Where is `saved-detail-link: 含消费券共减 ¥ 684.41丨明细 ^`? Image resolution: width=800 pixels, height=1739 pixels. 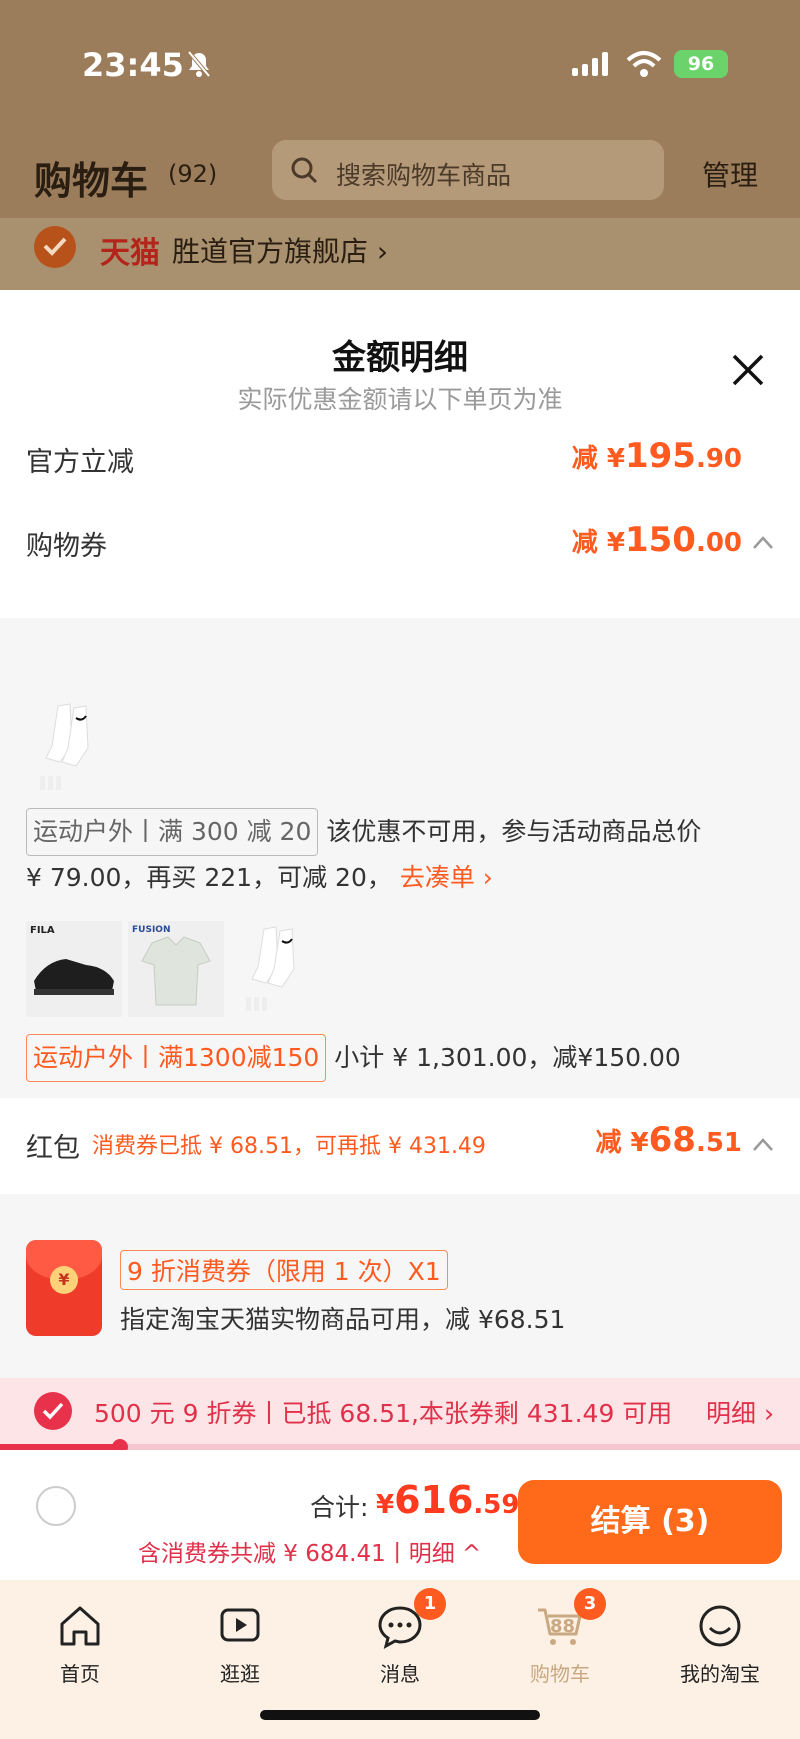
saved-detail-link: 含消费券共减 ¥ 684.41丨明细 ^ is located at coordinates (309, 1551).